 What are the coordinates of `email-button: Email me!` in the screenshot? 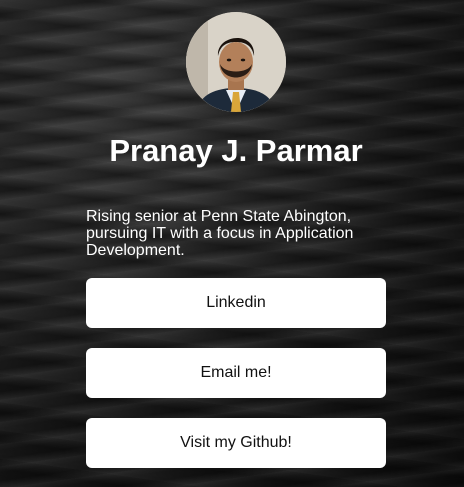 It's located at (236, 373).